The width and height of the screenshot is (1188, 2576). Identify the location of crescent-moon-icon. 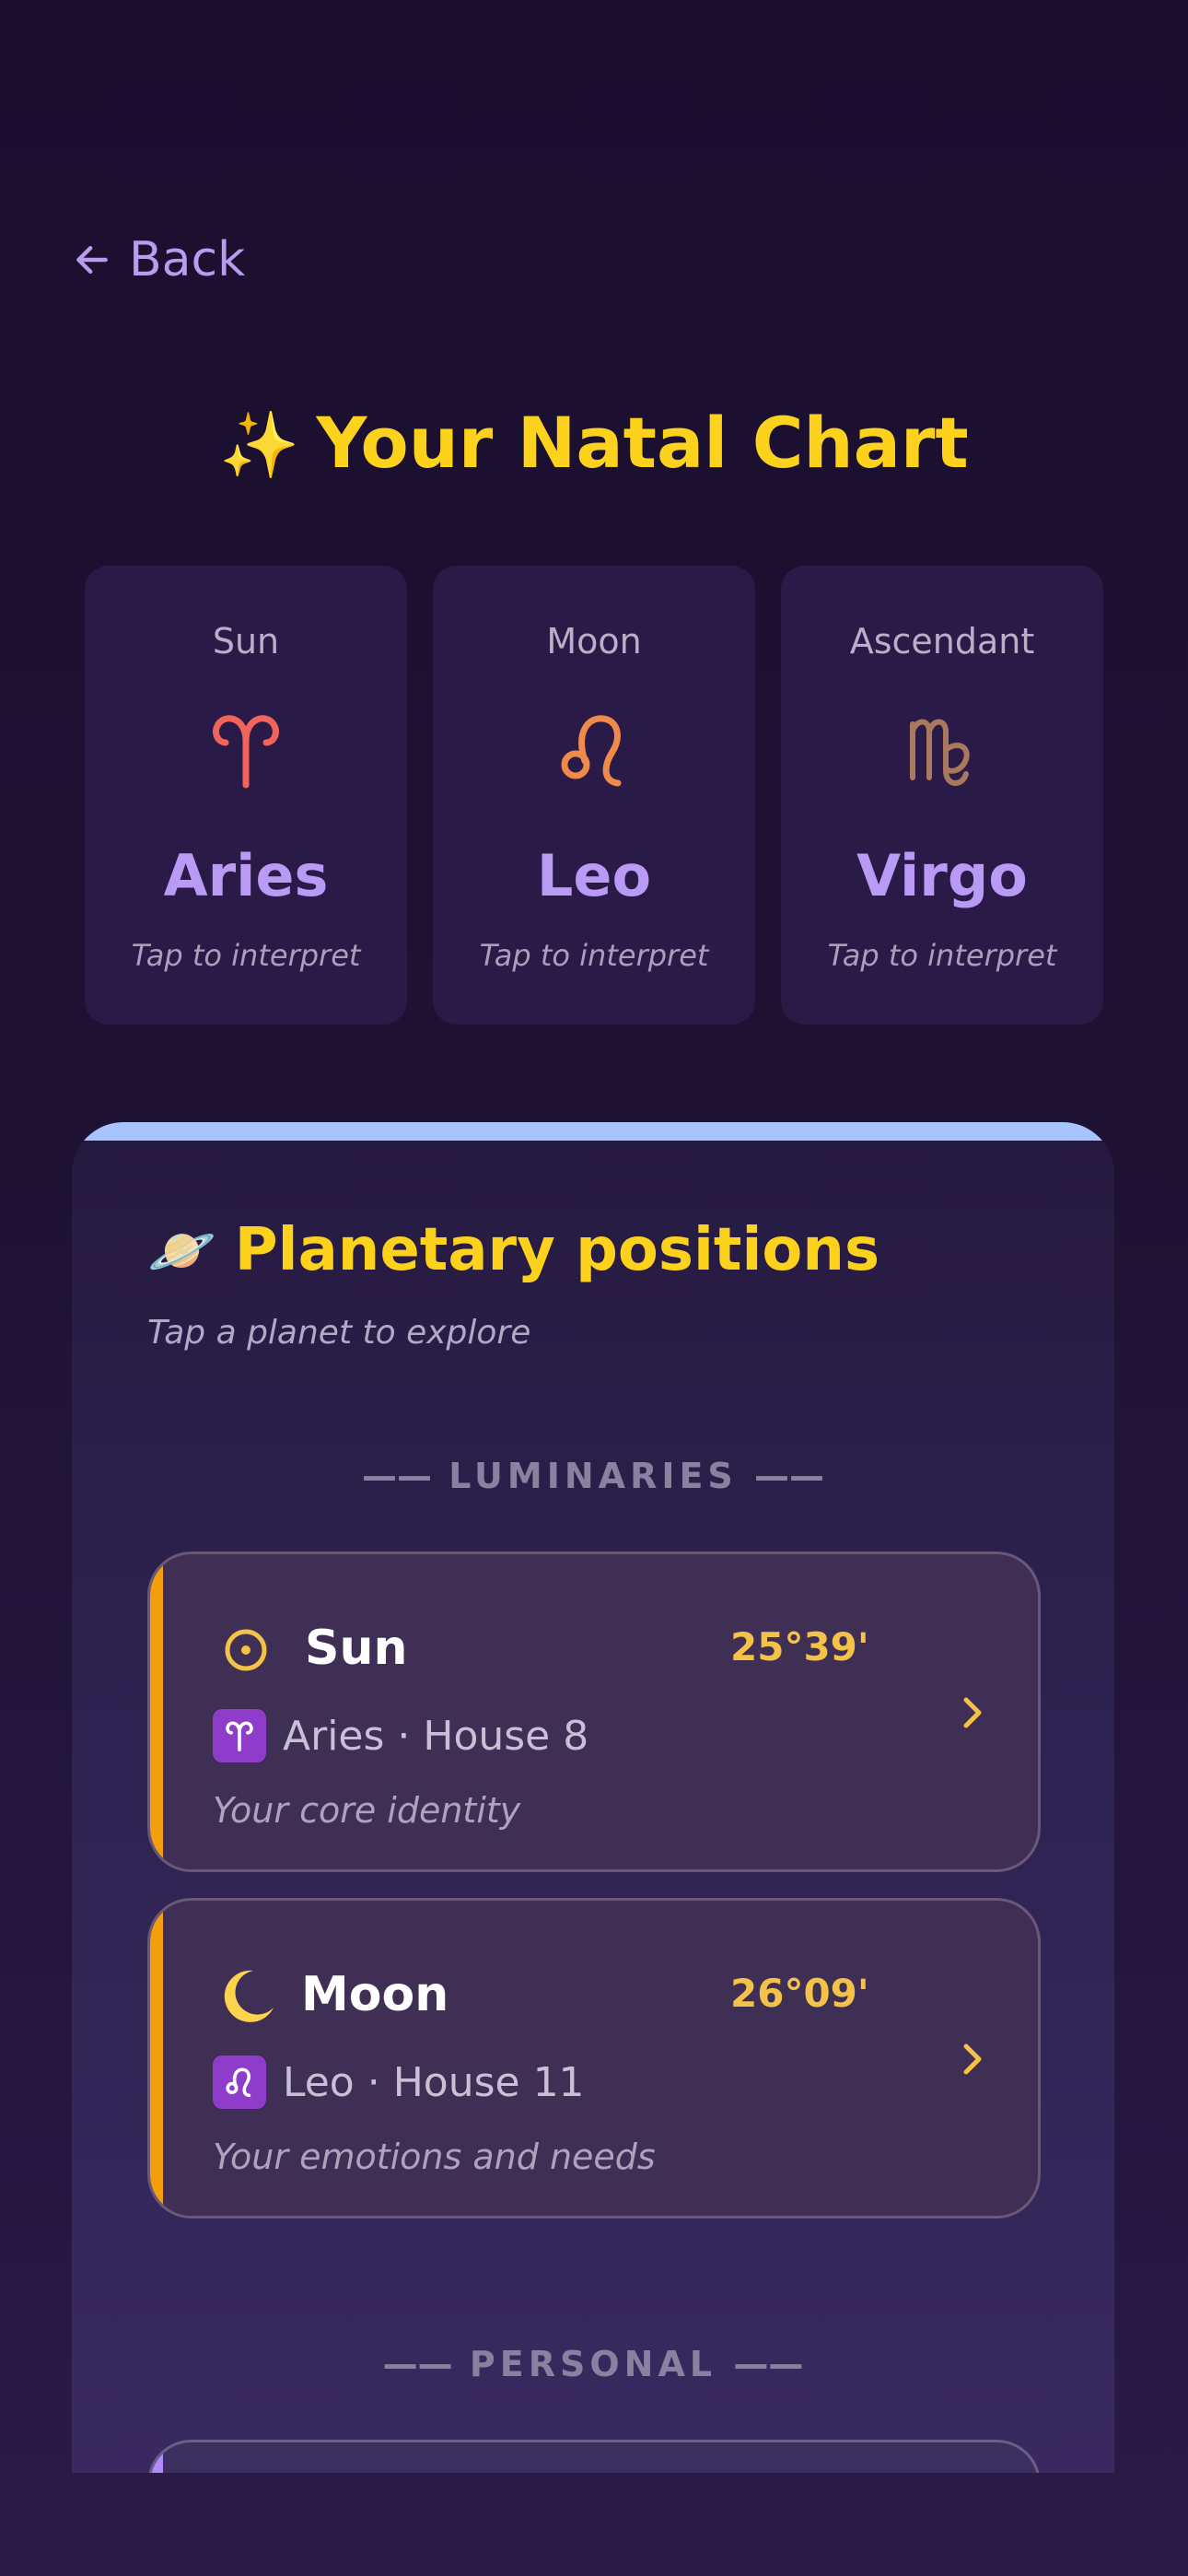
(246, 1996).